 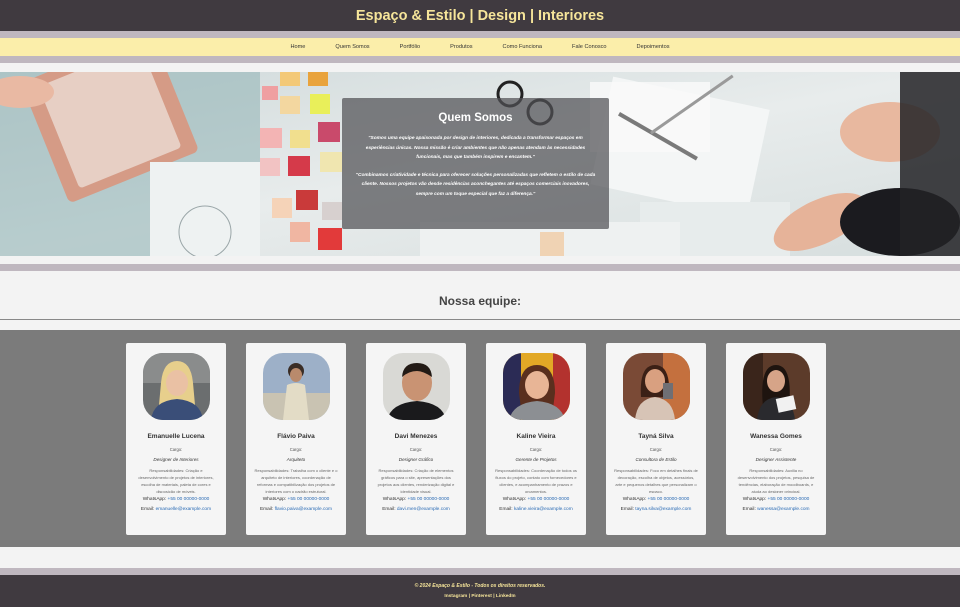 What do you see at coordinates (455, 596) in the screenshot?
I see `footer-link-instagram: Instagram` at bounding box center [455, 596].